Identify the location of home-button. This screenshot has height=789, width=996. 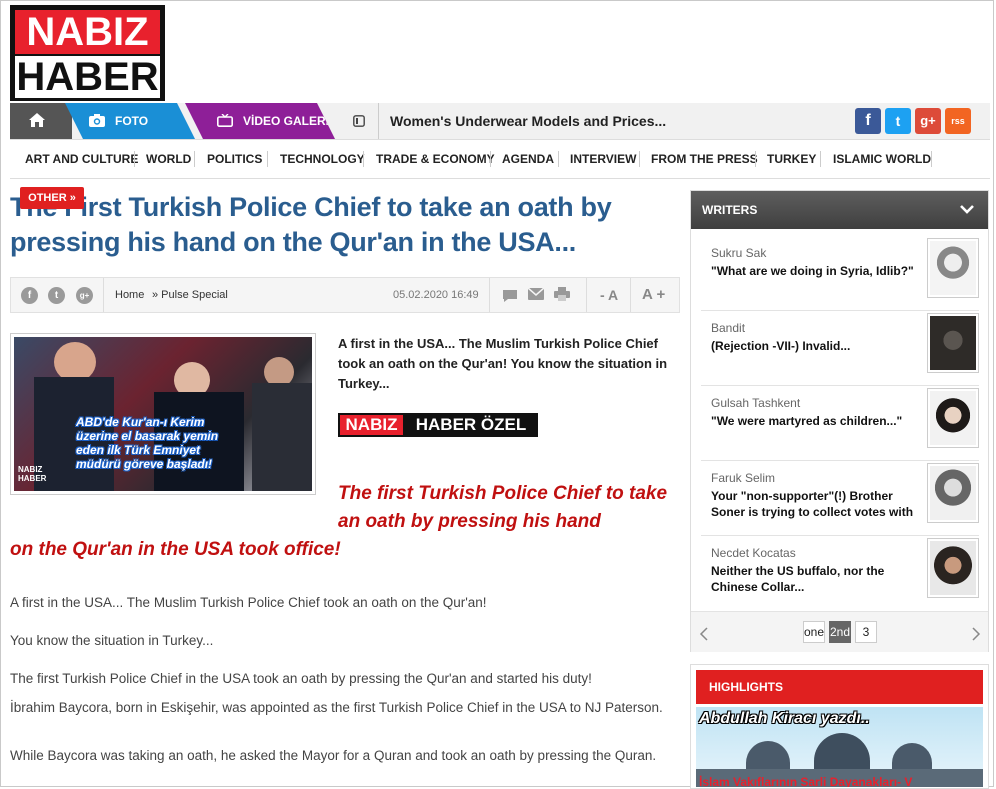
(41, 121).